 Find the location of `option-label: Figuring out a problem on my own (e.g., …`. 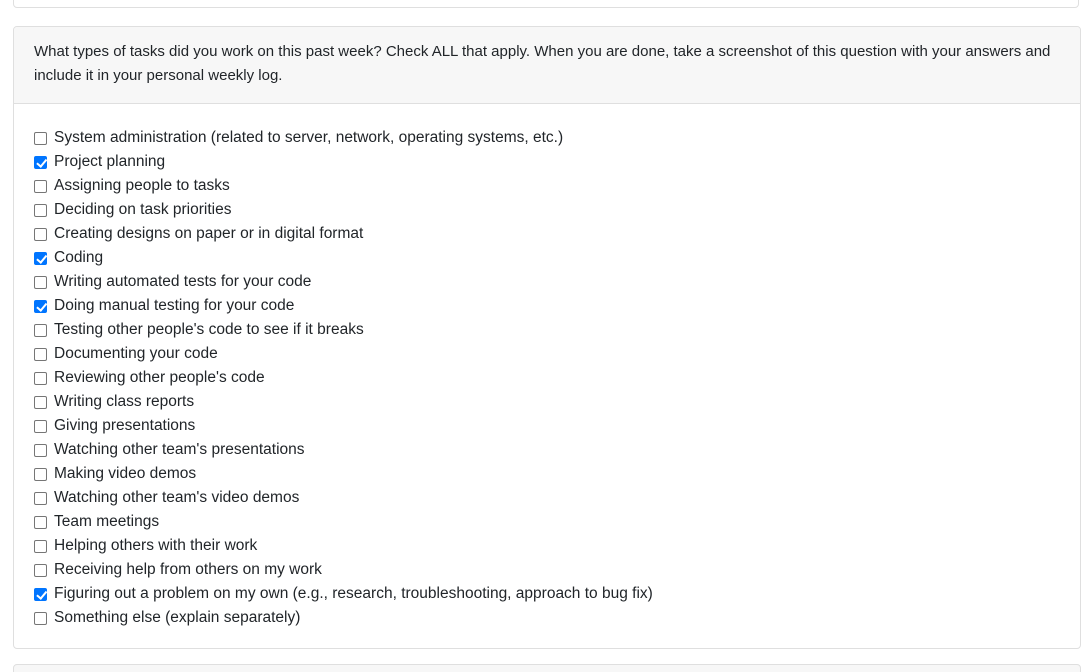

option-label: Figuring out a problem on my own (e.g., … is located at coordinates (353, 594).